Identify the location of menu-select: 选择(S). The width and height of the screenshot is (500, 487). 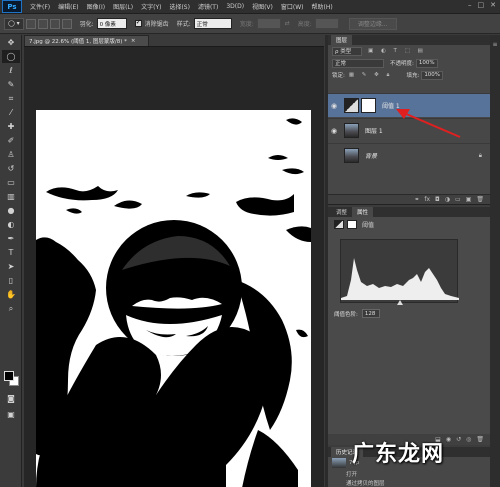
(179, 6).